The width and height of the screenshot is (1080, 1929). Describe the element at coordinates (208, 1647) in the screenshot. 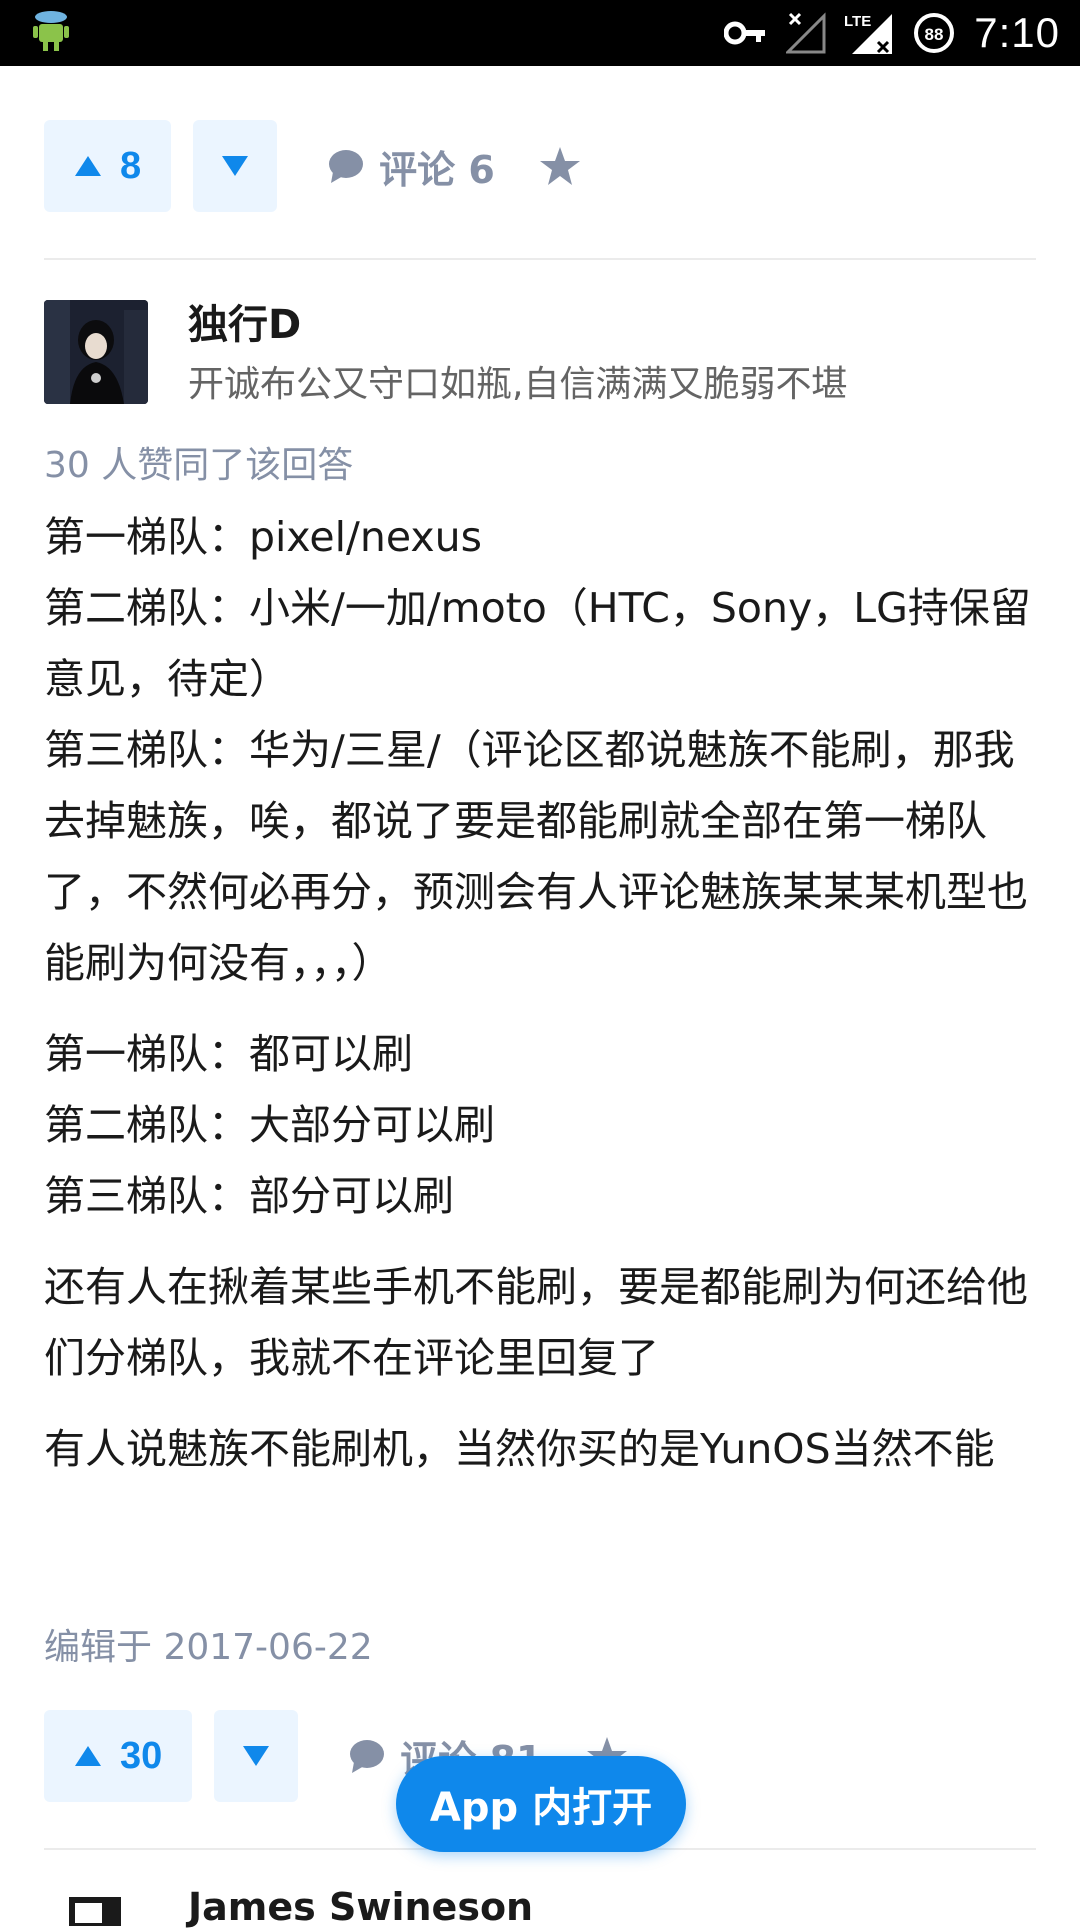

I see `edited-date: 编辑于 2017-06-22` at that location.